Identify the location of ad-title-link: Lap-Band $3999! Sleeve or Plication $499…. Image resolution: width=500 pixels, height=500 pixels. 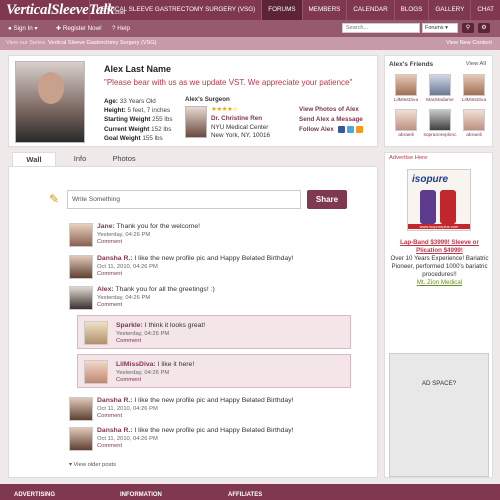
(439, 247).